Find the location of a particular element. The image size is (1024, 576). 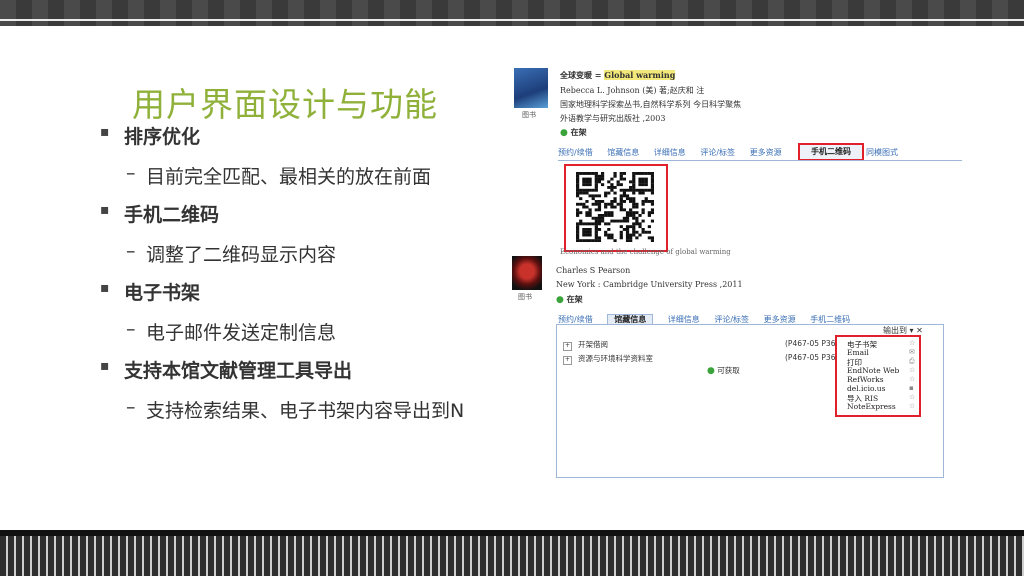

export-option-delicious: del.icio.us is located at coordinates (866, 388).